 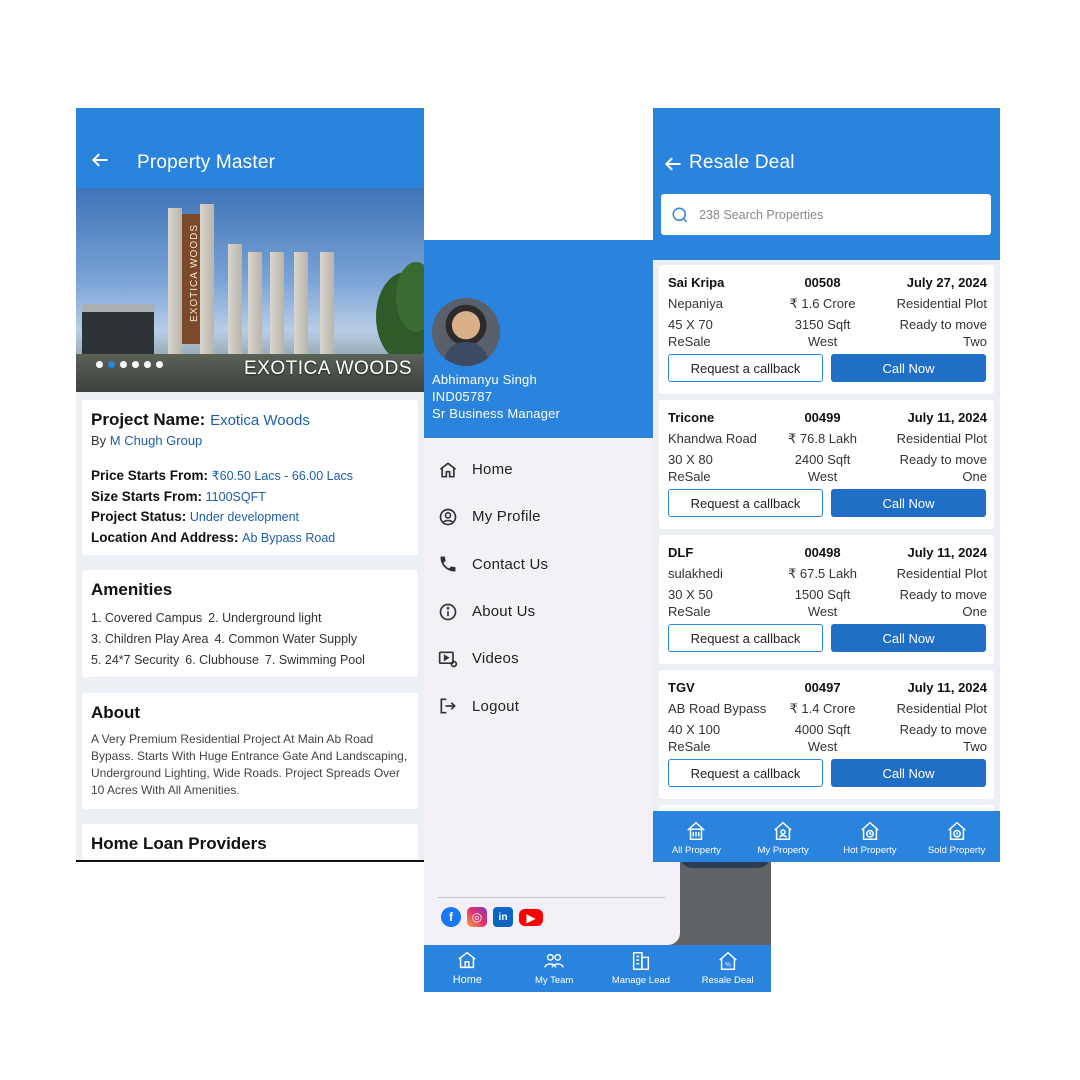 What do you see at coordinates (99, 440) in the screenshot?
I see `by-label: By` at bounding box center [99, 440].